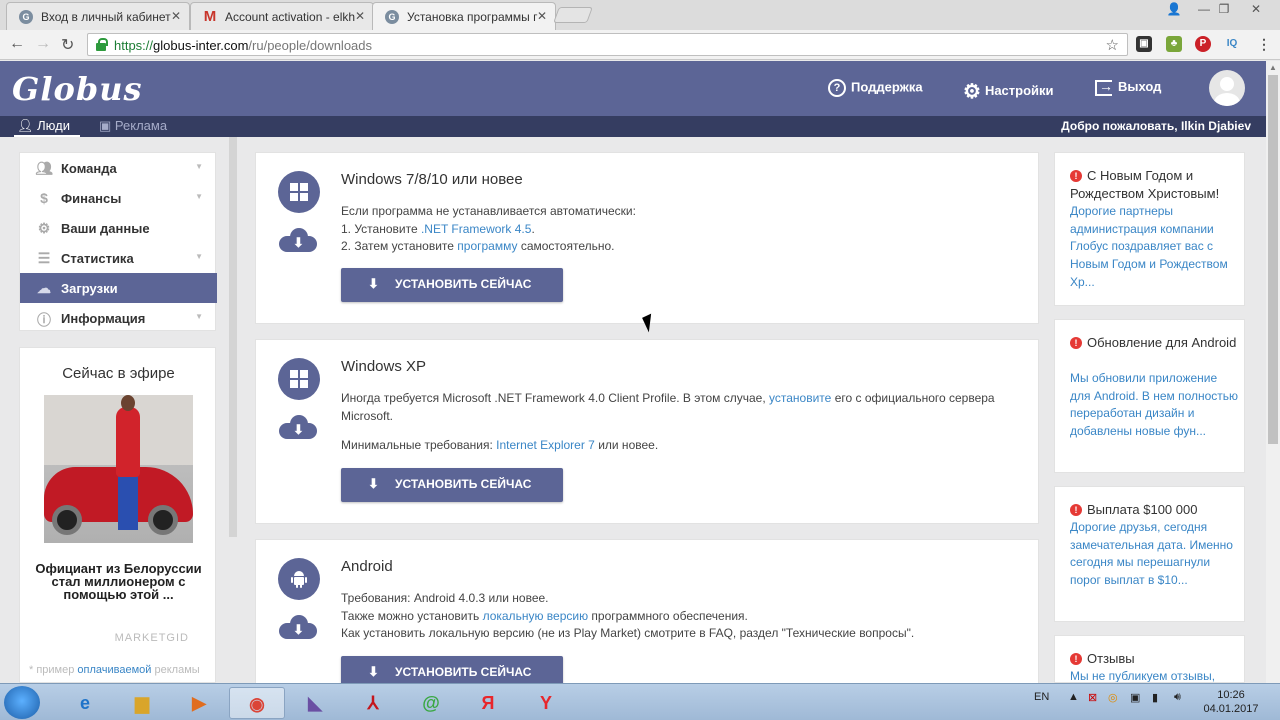 The height and width of the screenshot is (720, 1280). I want to click on news-title: ! С Новым Годом и Рождеством Христовым!, so click(1145, 184).